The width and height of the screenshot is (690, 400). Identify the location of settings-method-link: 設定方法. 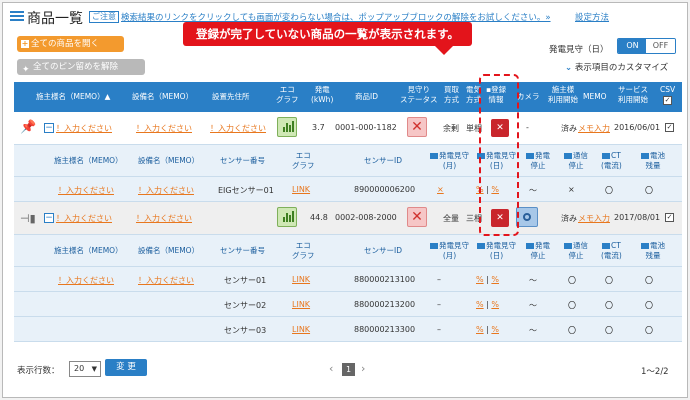
(592, 17).